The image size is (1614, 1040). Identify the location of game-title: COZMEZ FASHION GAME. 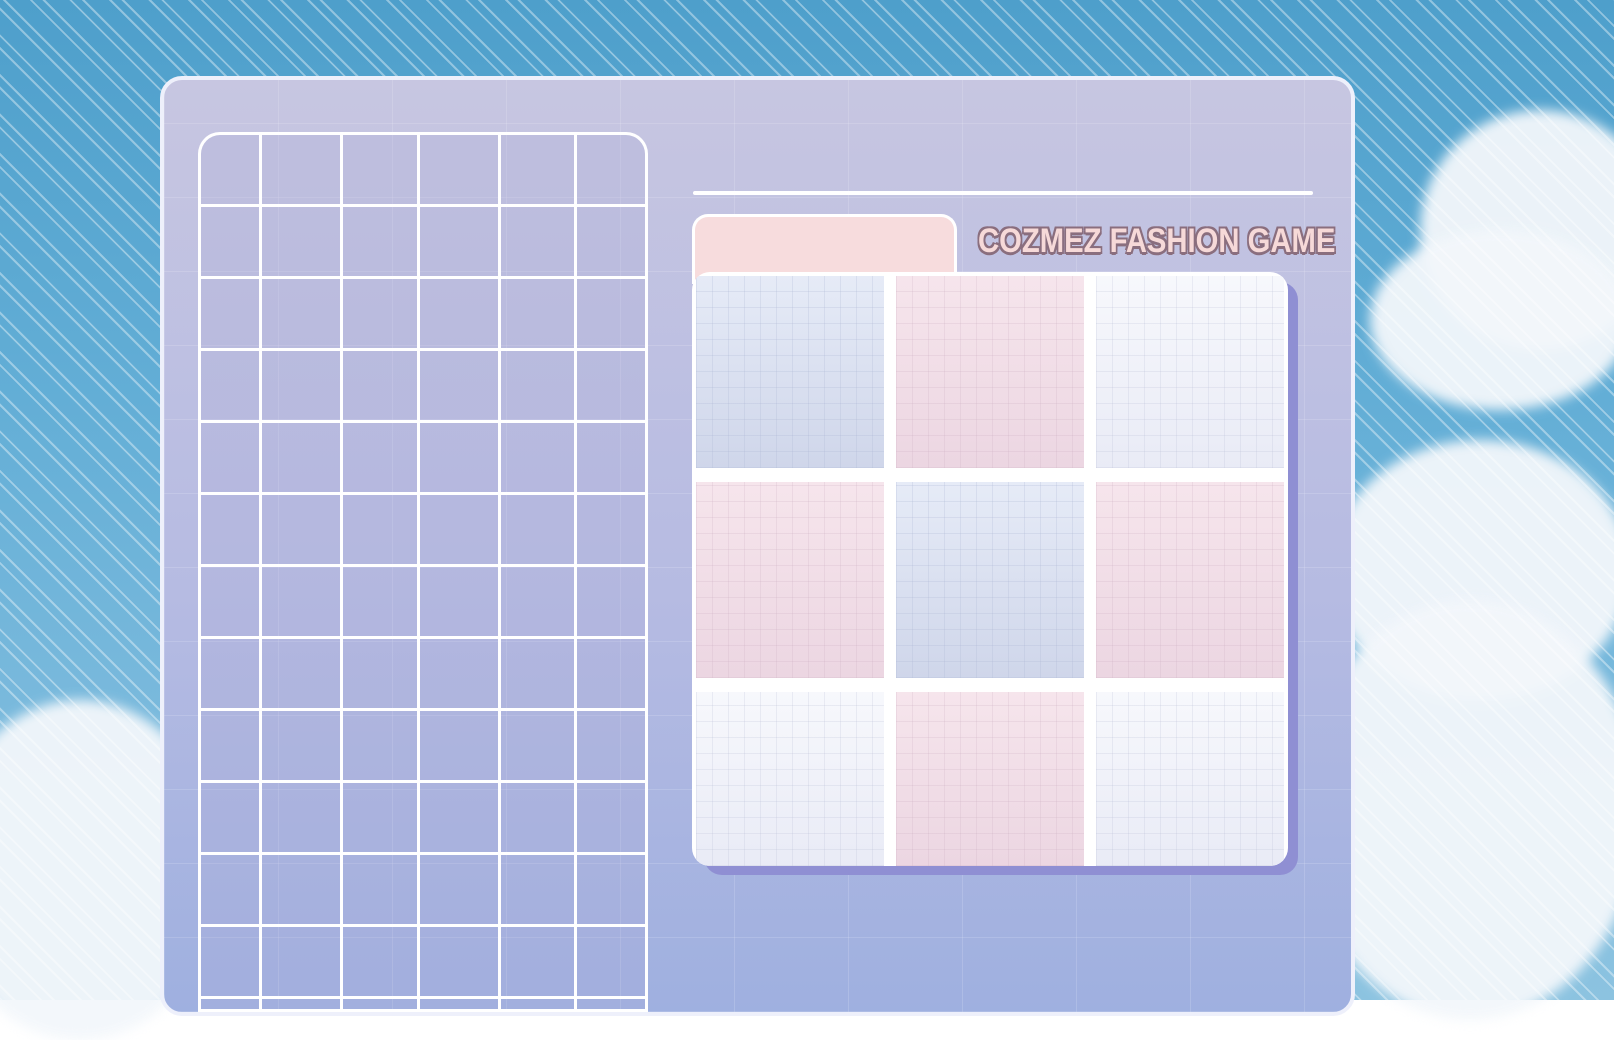
(1157, 241).